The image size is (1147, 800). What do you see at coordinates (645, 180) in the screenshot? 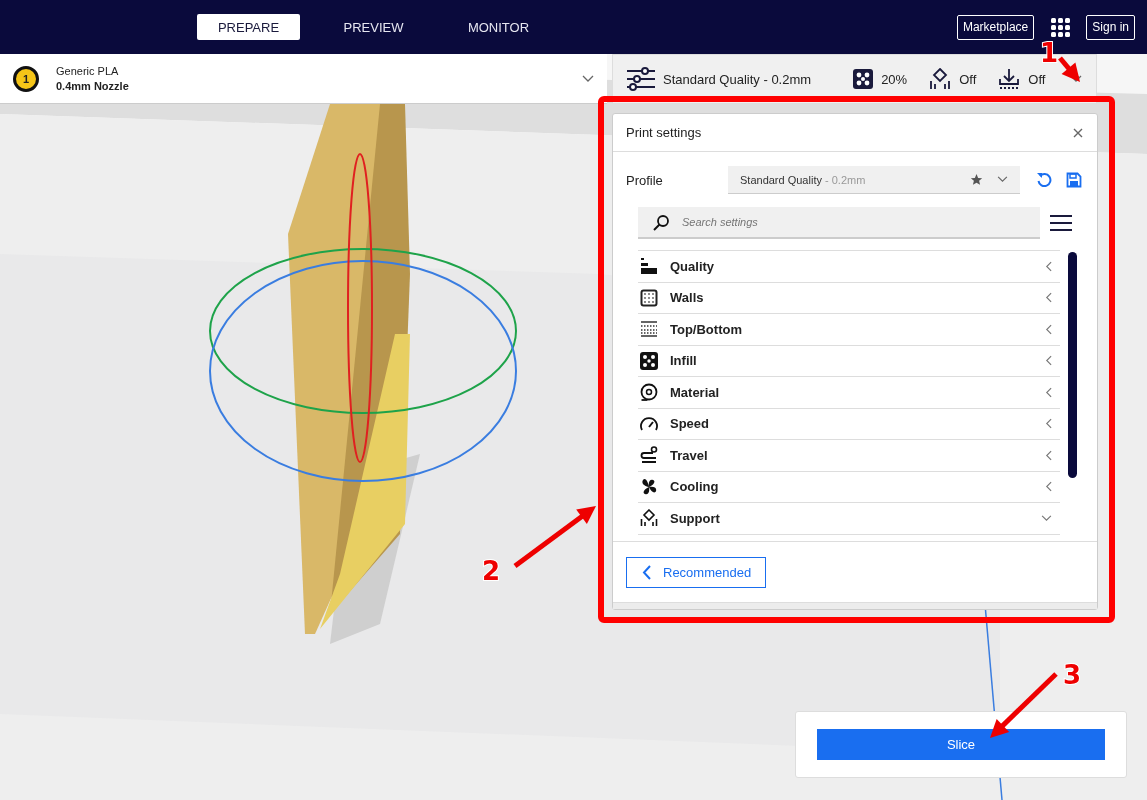
I see `profile-label: Profile` at bounding box center [645, 180].